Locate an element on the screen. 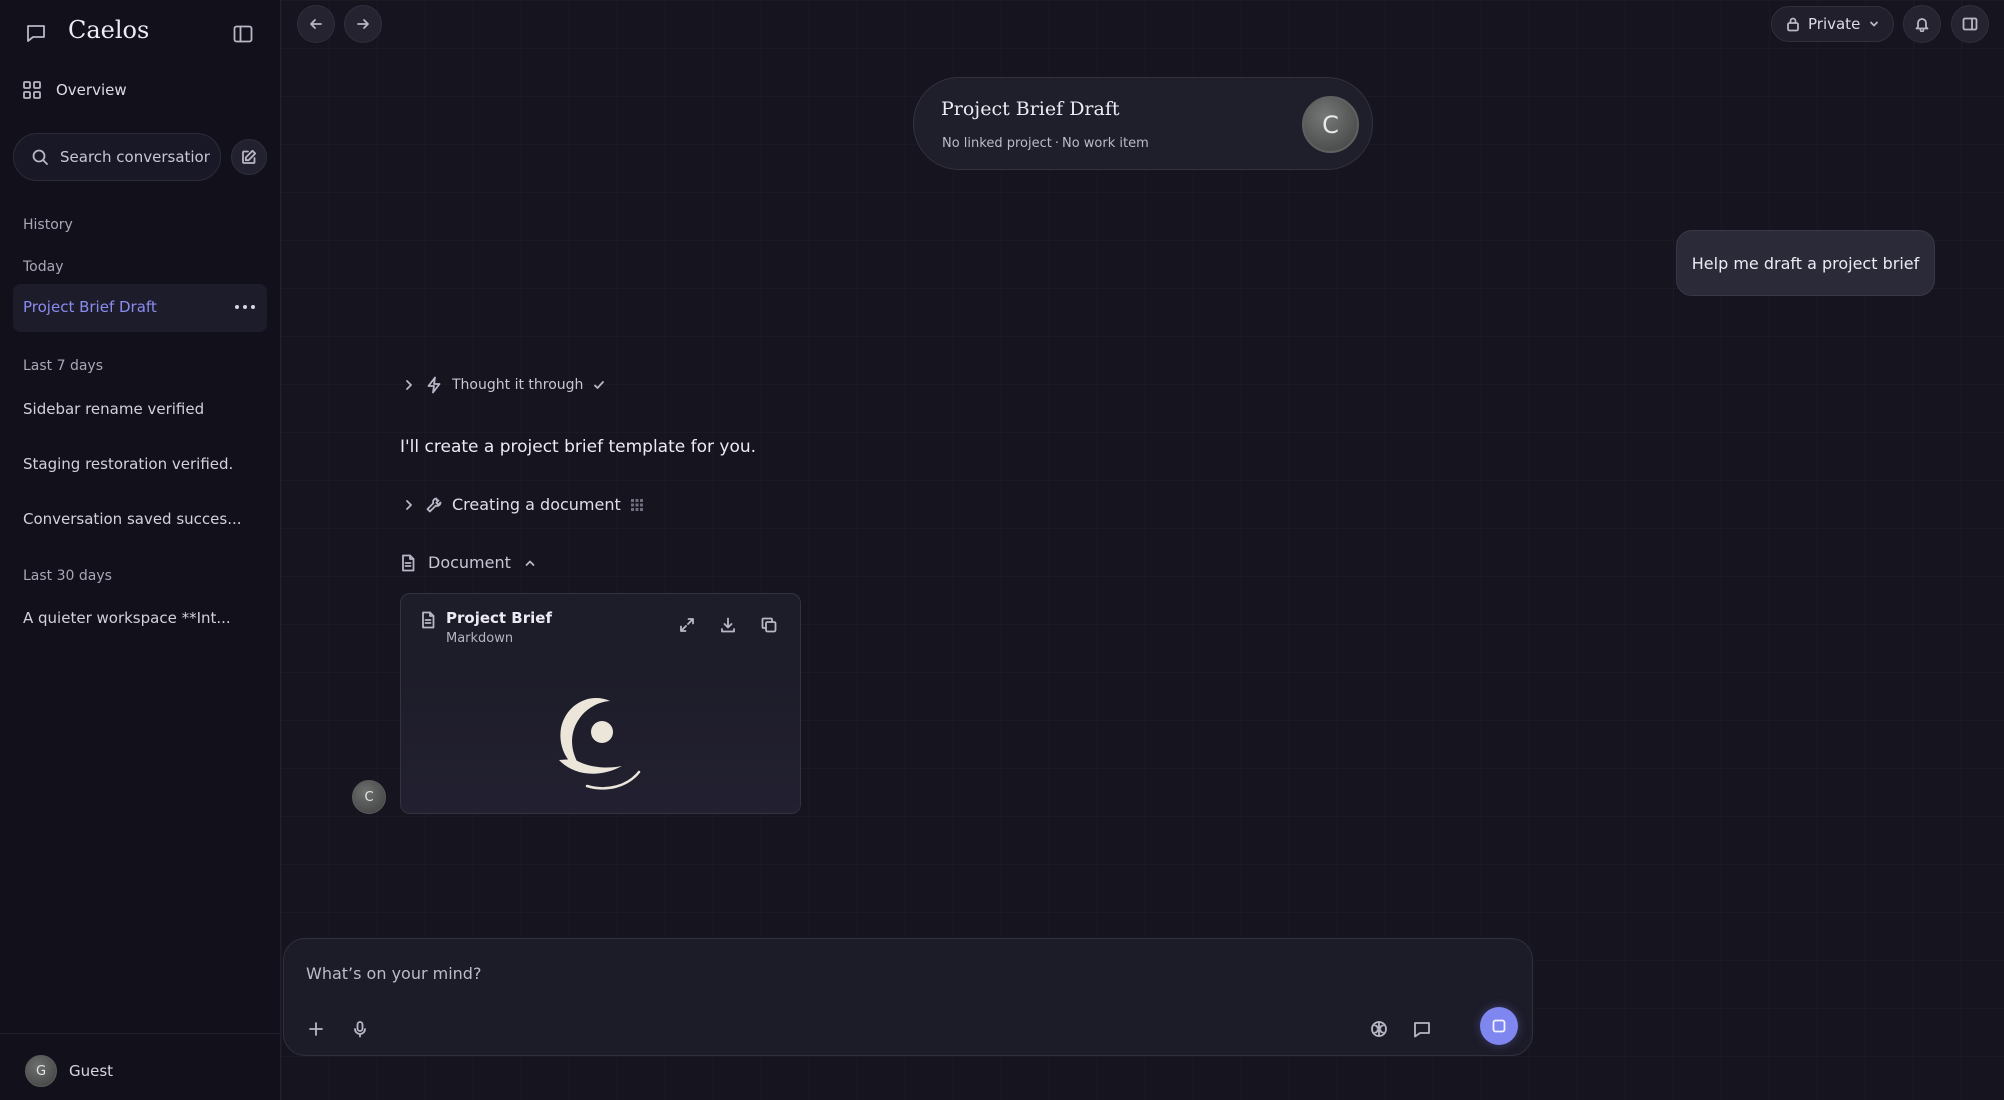 The width and height of the screenshot is (2004, 1100). user-message: Help me draft a project brief is located at coordinates (1805, 263).